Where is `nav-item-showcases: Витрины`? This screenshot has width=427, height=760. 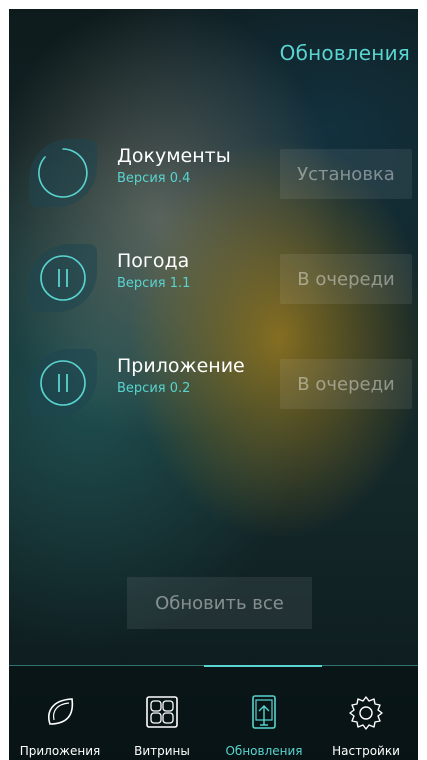
nav-item-showcases: Витрины is located at coordinates (162, 713).